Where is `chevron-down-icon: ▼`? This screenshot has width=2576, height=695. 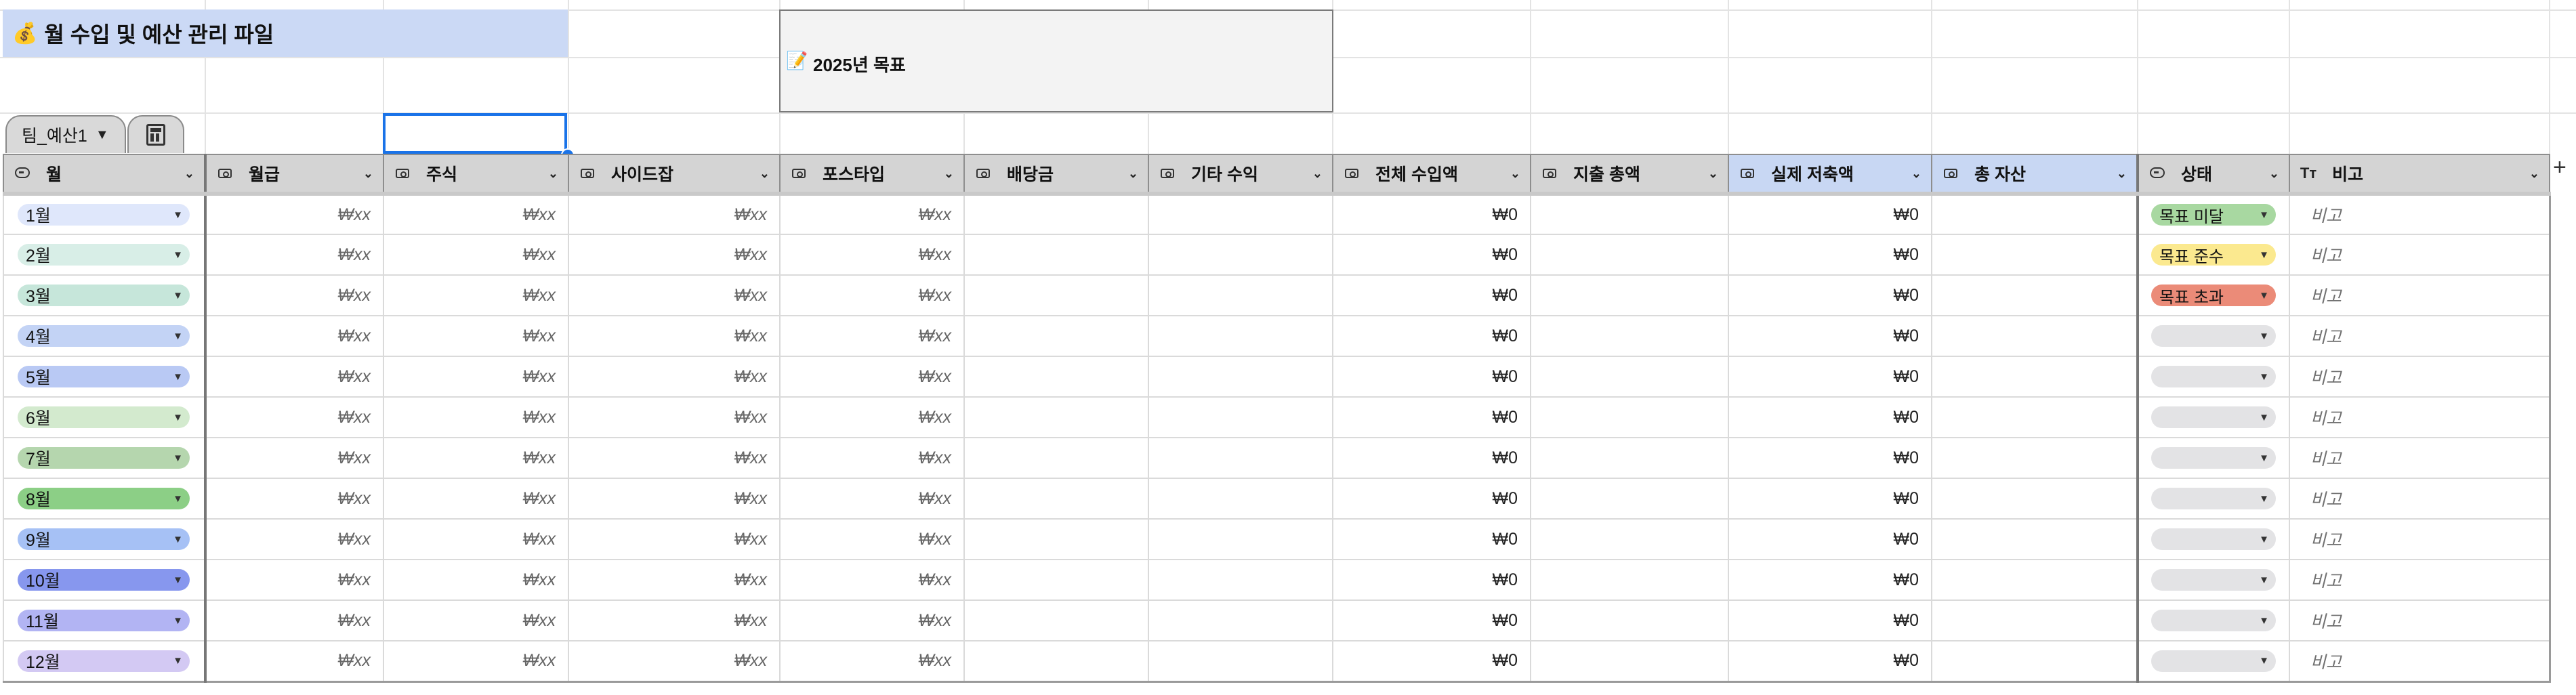 chevron-down-icon: ▼ is located at coordinates (102, 135).